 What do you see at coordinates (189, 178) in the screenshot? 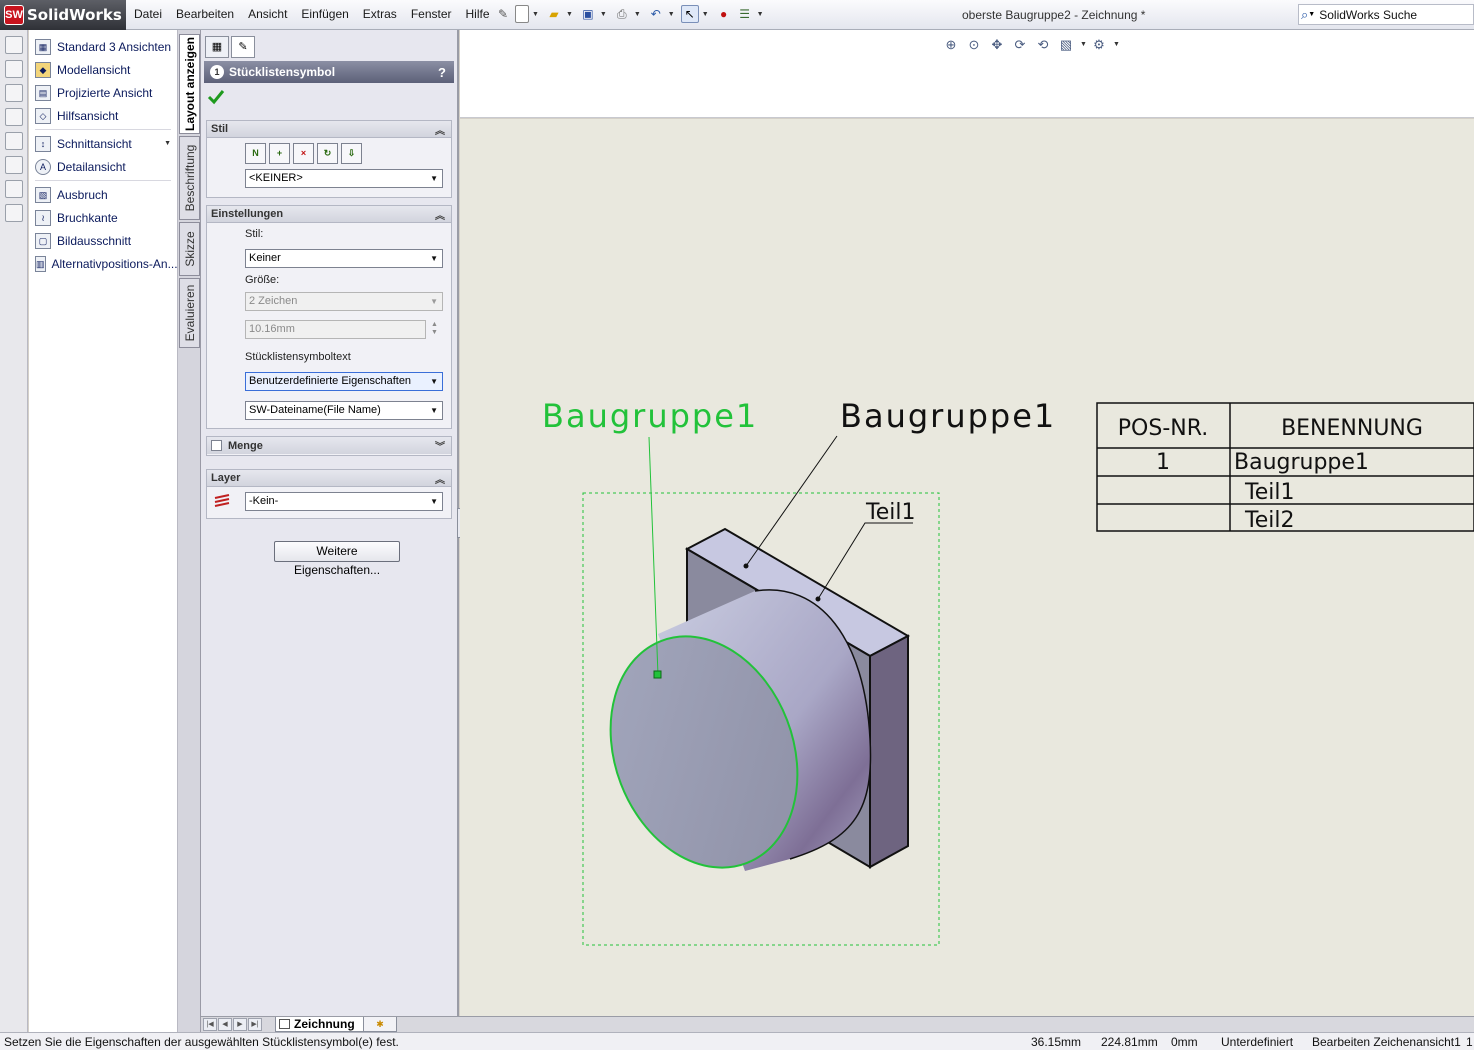
I see `tab-beschriftung: Beschriftung` at bounding box center [189, 178].